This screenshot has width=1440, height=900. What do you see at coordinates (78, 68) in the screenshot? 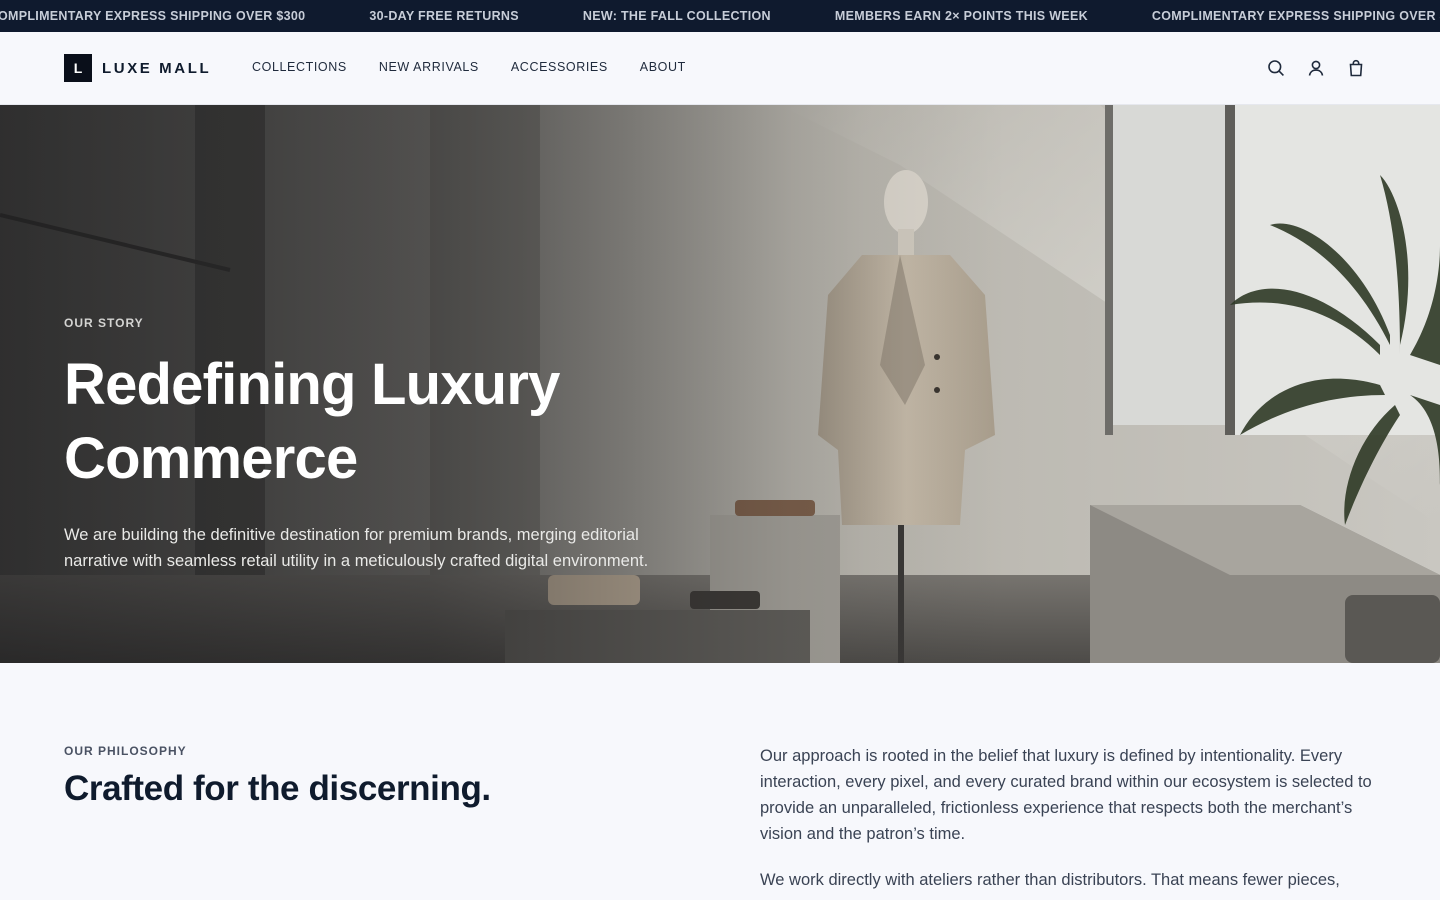
I see `logo-mark: L` at bounding box center [78, 68].